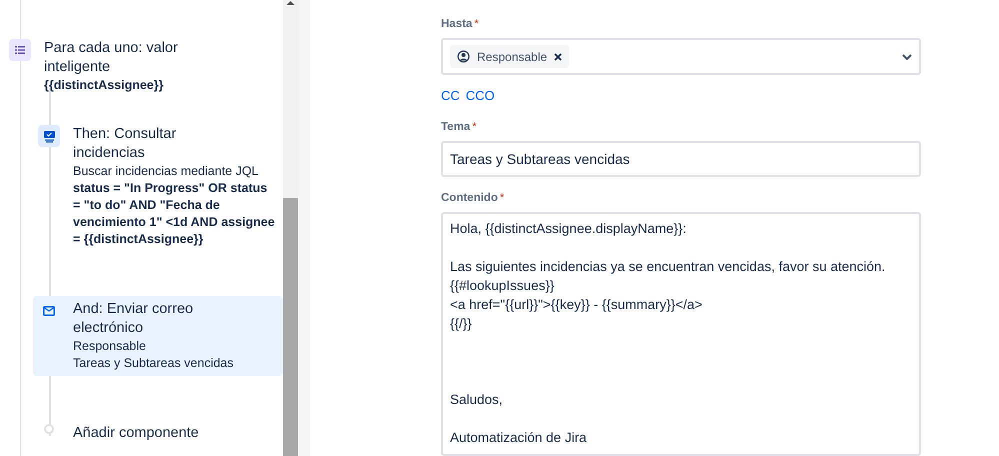 The image size is (999, 456). What do you see at coordinates (907, 57) in the screenshot?
I see `chevron-down-icon` at bounding box center [907, 57].